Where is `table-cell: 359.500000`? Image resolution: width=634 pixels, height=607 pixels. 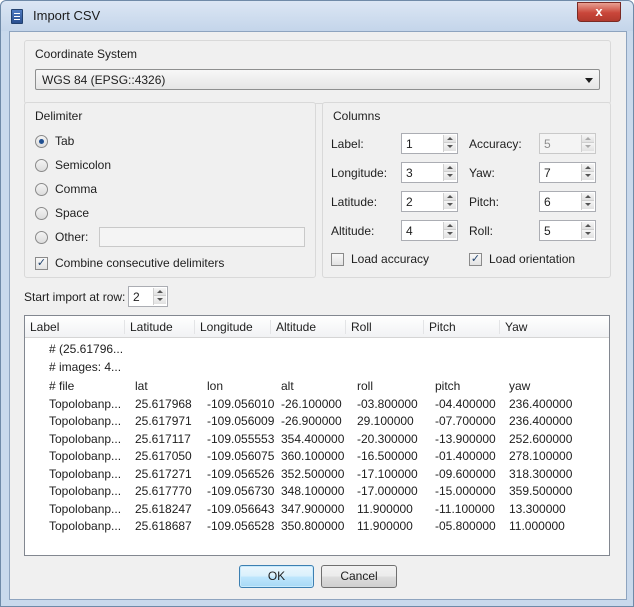
table-cell: 359.500000 is located at coordinates (541, 491).